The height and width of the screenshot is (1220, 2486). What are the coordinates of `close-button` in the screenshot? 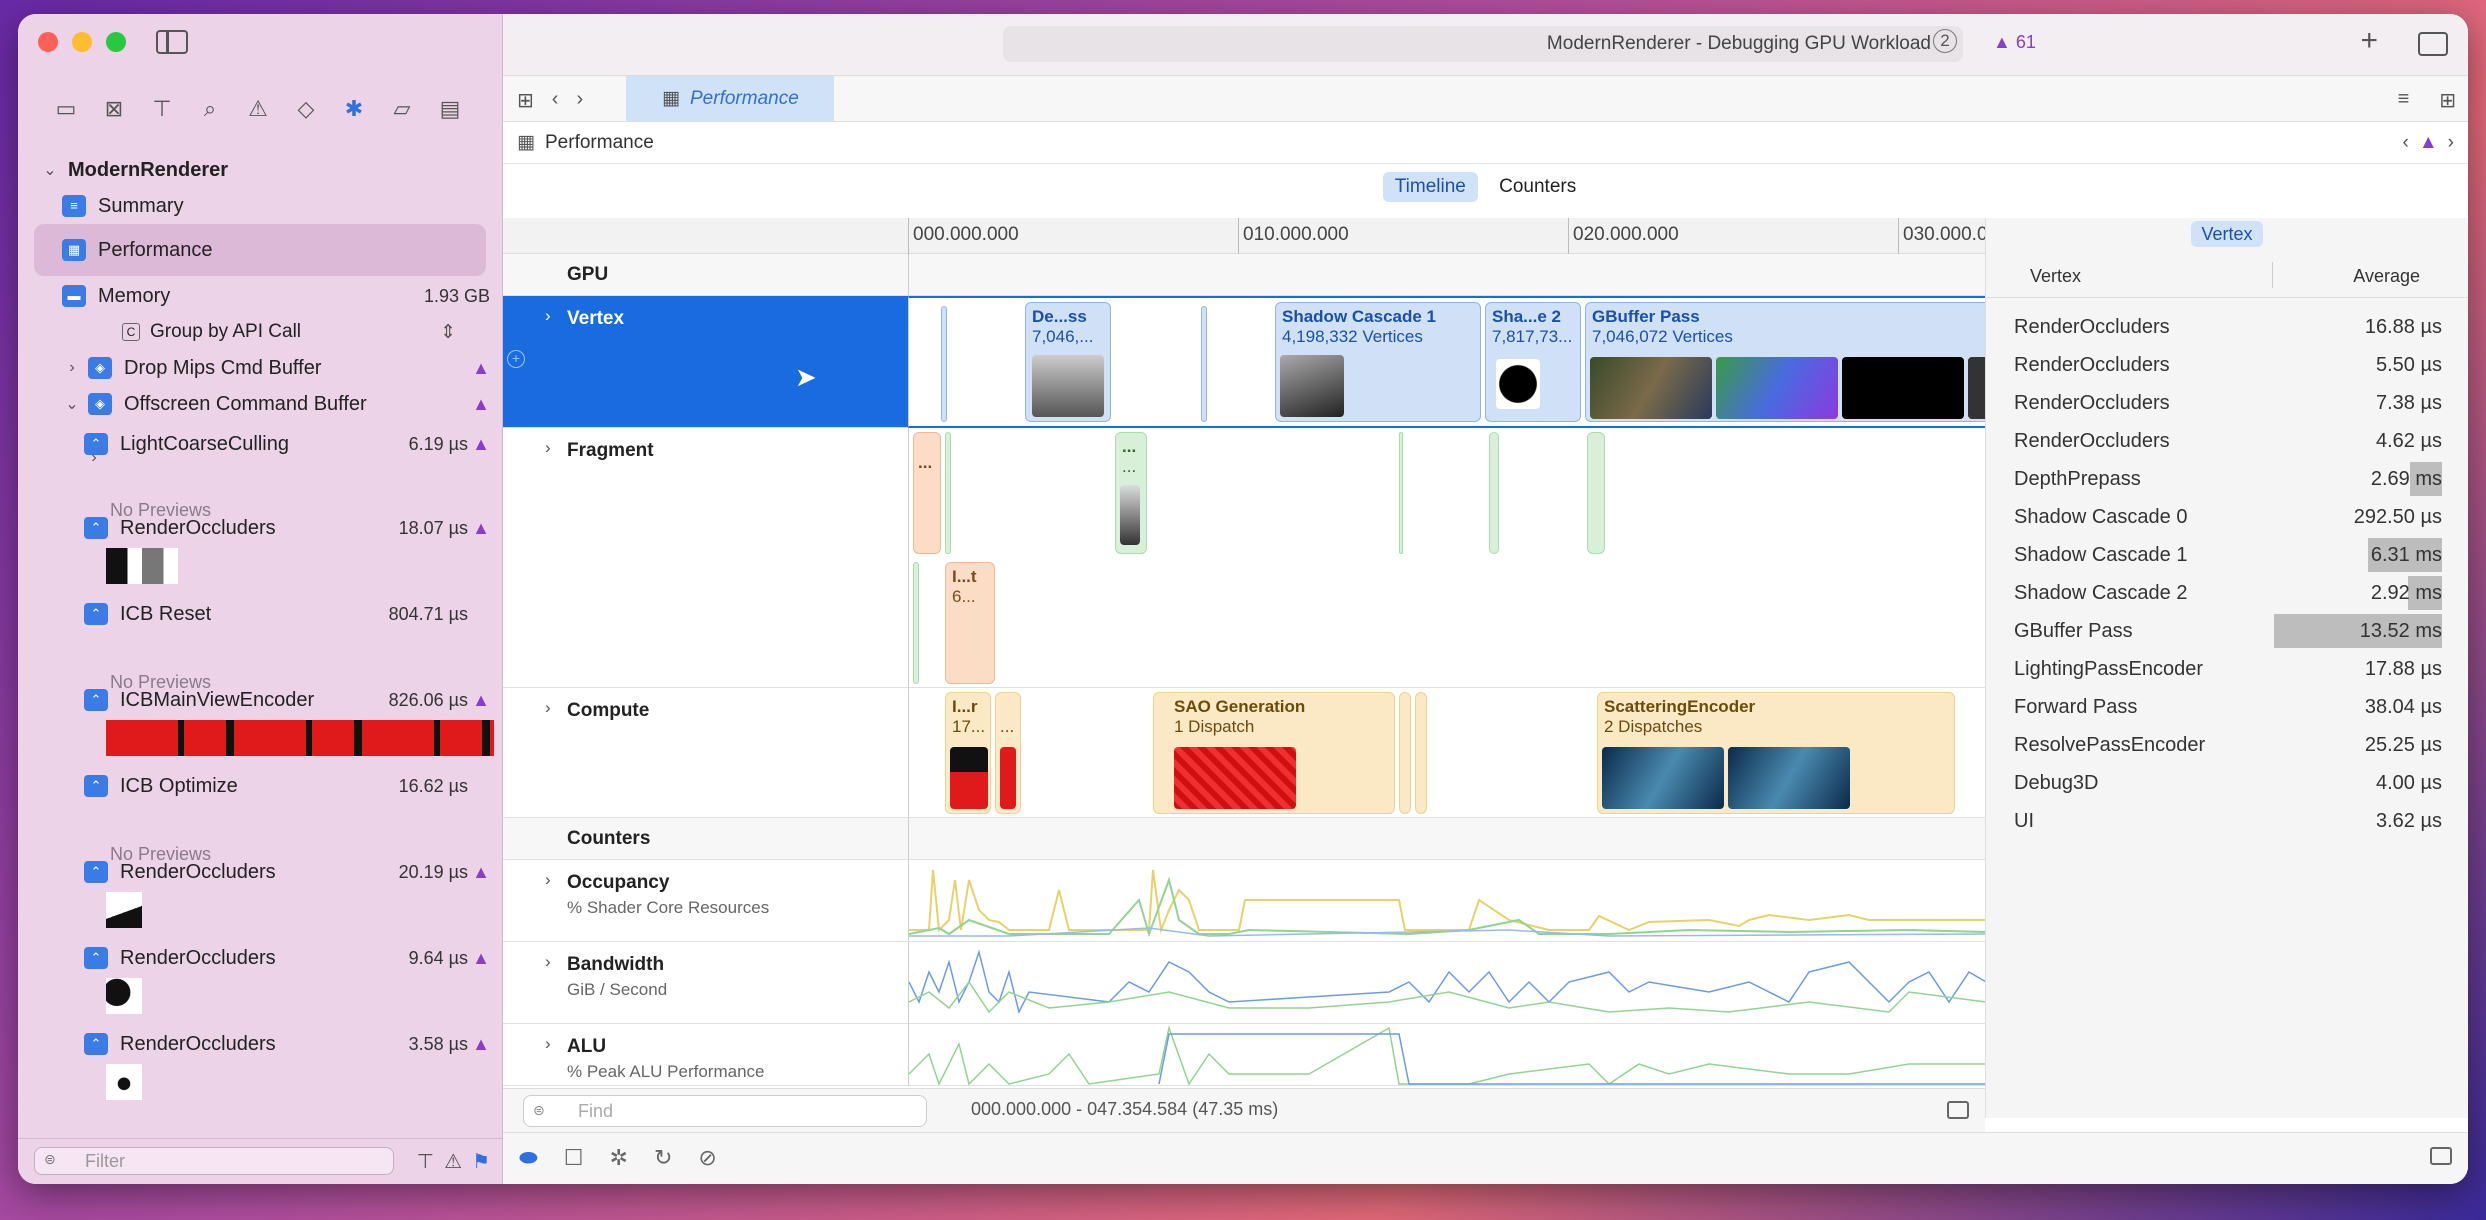 It's located at (48, 42).